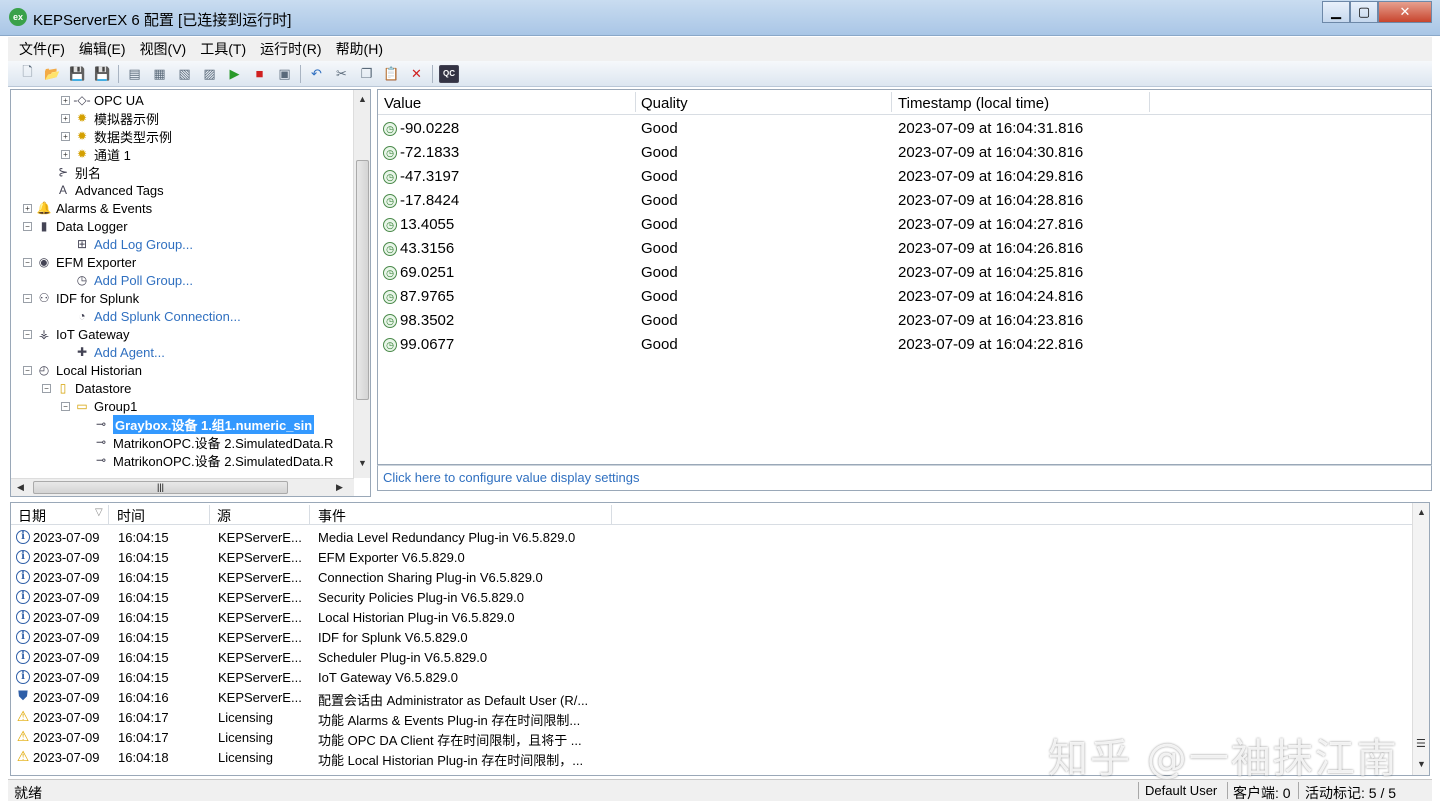  What do you see at coordinates (159, 74) in the screenshot?
I see `new-device-icon: ▦` at bounding box center [159, 74].